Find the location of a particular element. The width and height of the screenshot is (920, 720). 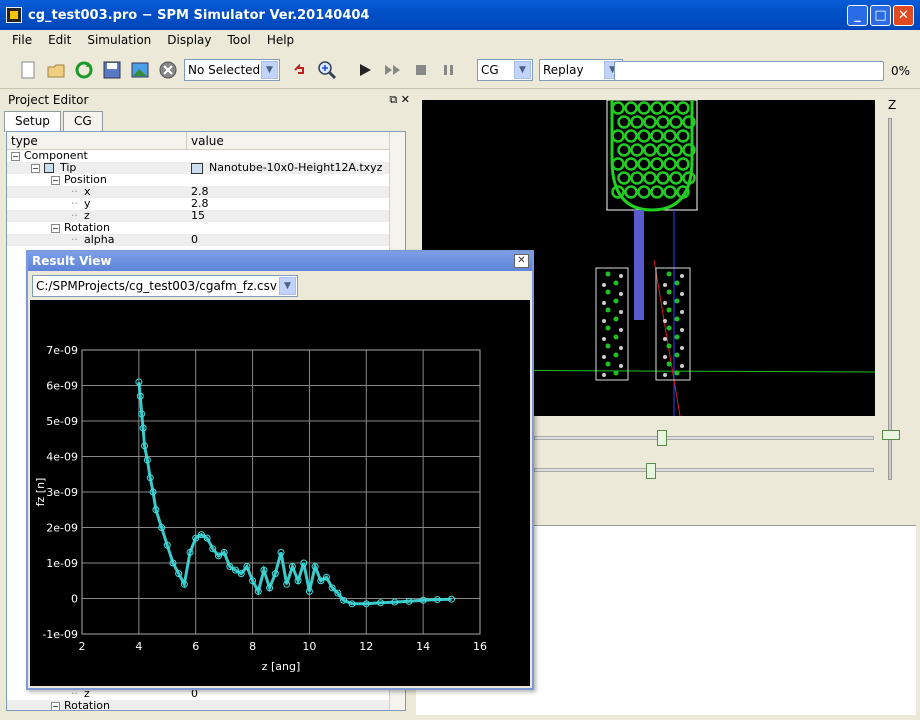

slider-2-thumb is located at coordinates (651, 471).